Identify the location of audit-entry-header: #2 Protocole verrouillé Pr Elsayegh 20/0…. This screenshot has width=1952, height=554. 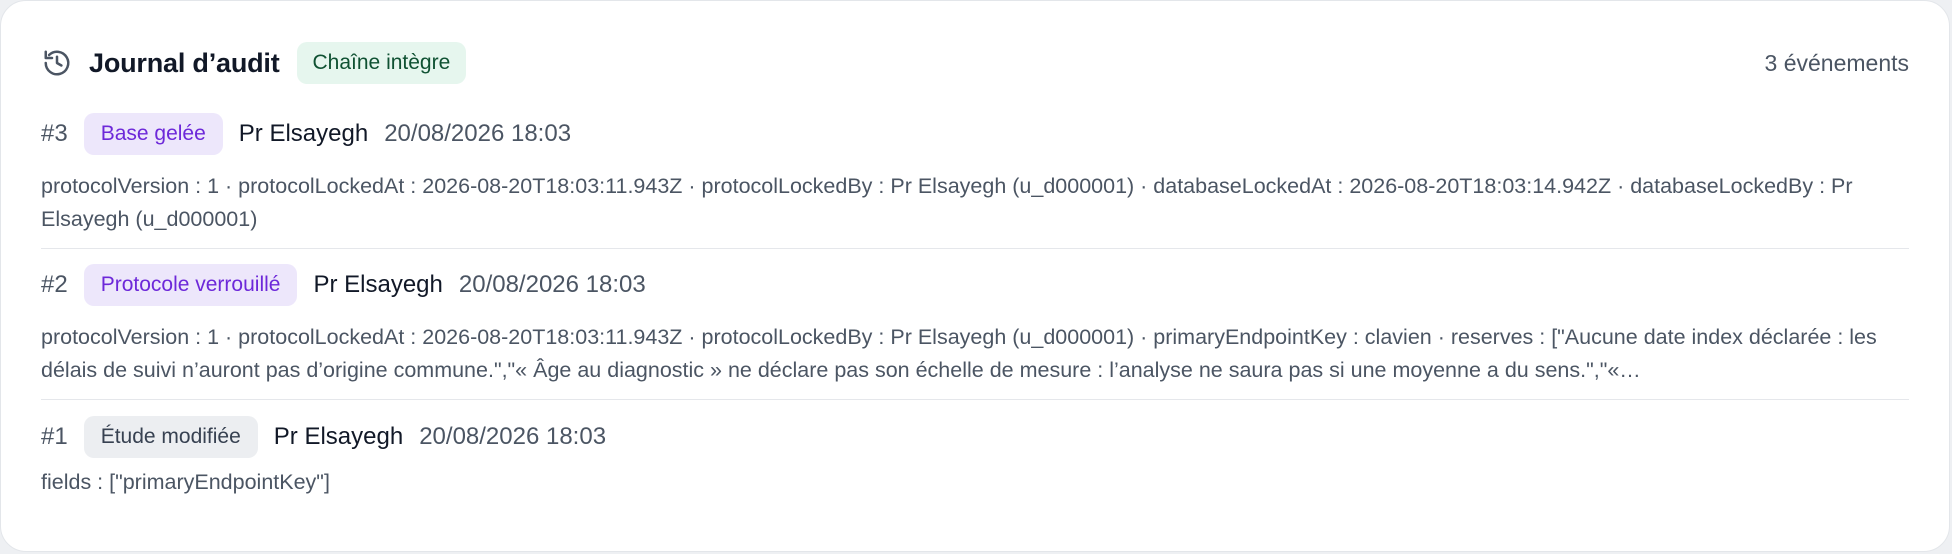
(975, 285).